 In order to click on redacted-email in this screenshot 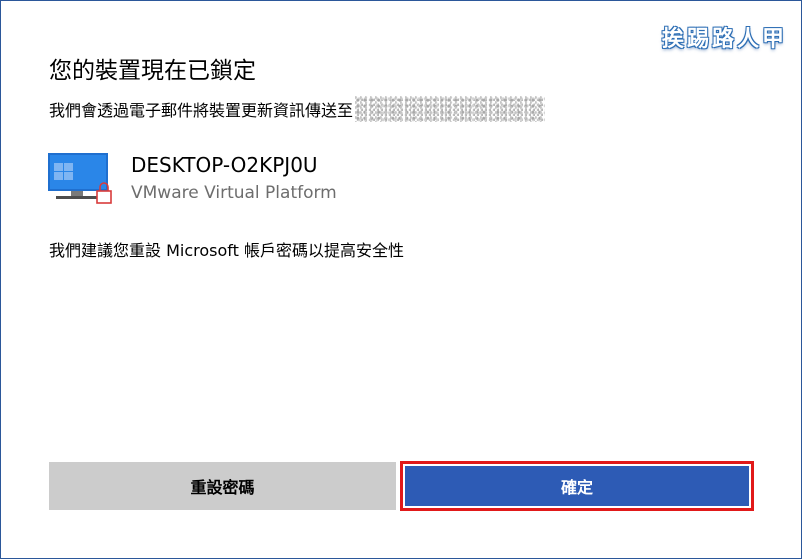, I will do `click(450, 109)`.